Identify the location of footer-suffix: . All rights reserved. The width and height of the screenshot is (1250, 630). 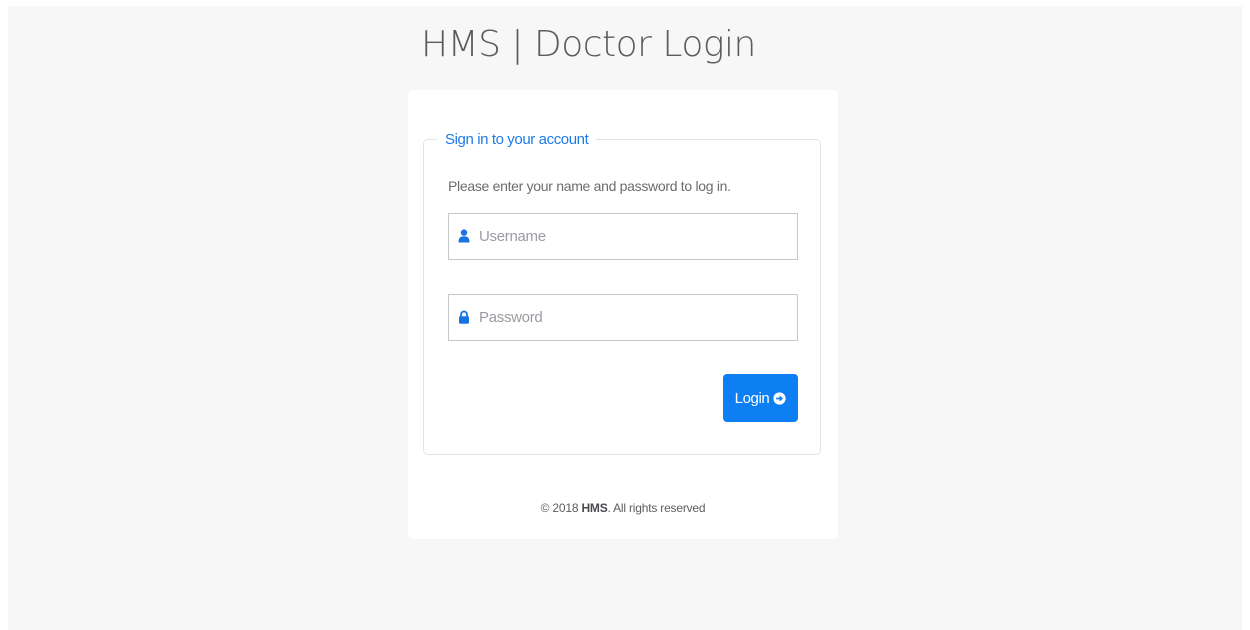
(656, 508).